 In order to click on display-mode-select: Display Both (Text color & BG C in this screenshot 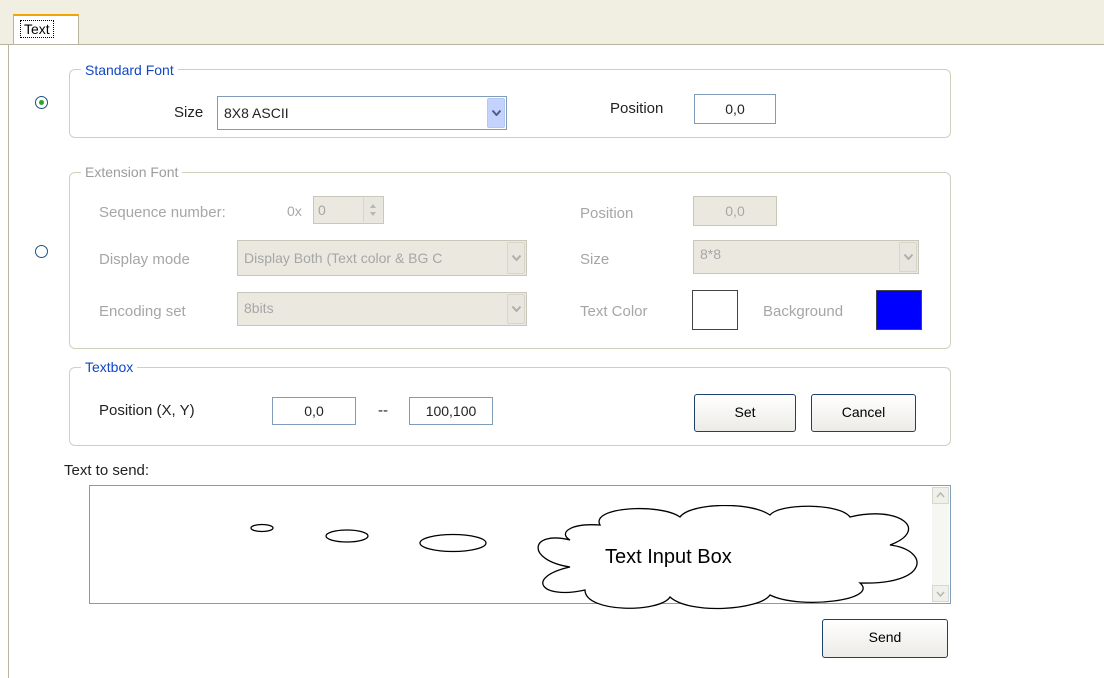, I will do `click(382, 258)`.